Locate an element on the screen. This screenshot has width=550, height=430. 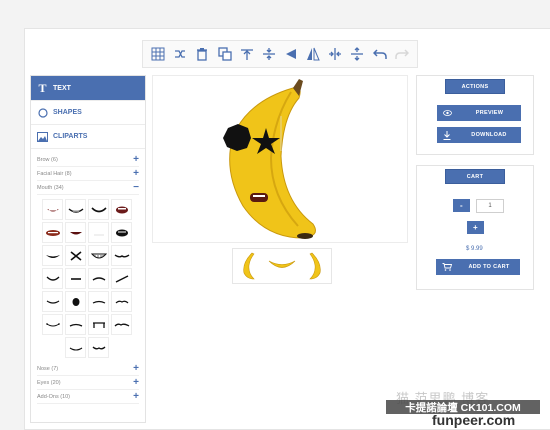
preview-button: PREVIEW is located at coordinates (479, 113).